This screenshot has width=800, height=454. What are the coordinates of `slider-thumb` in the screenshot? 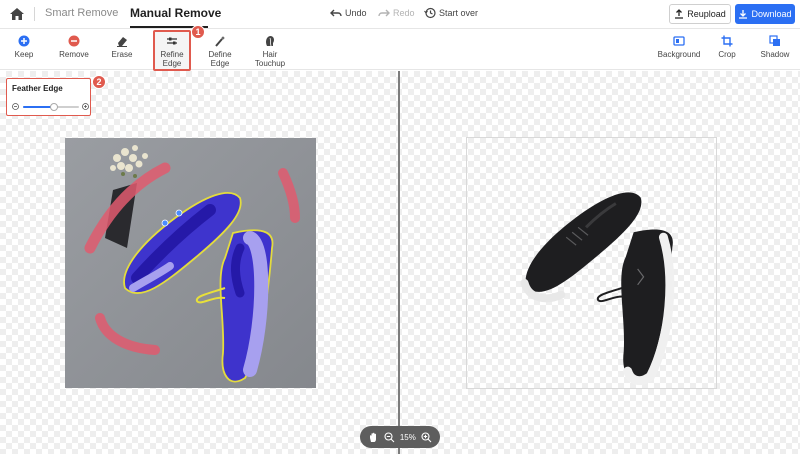 It's located at (53, 107).